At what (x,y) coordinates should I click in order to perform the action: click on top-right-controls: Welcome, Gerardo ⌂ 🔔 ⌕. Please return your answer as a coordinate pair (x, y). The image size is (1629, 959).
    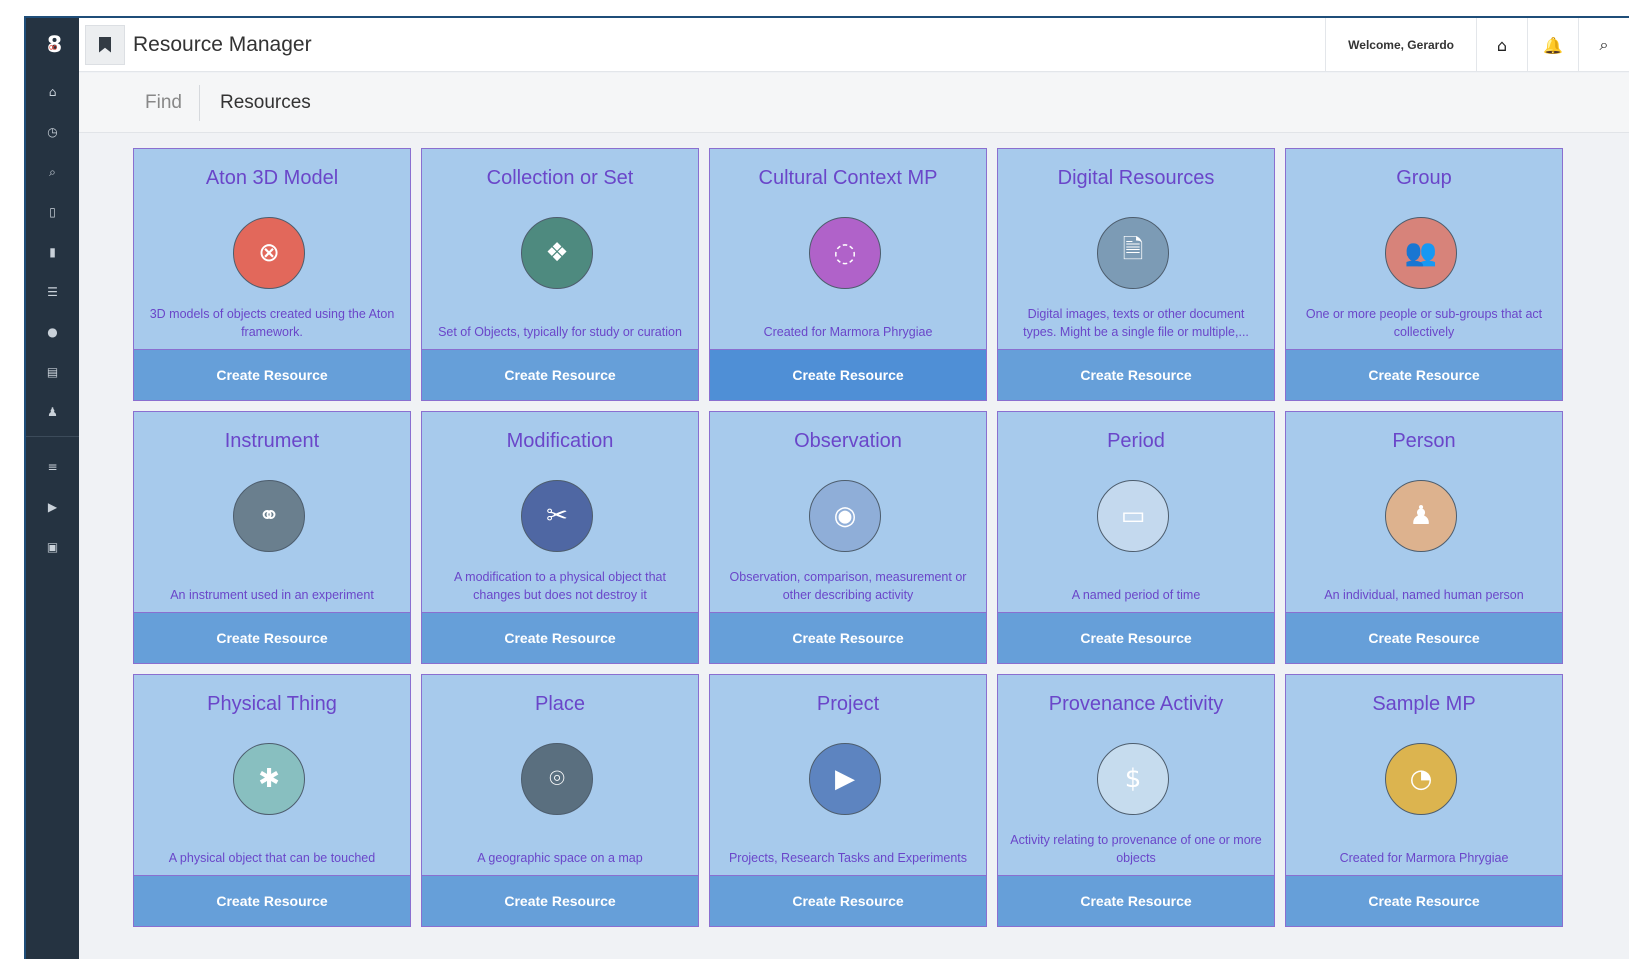
    Looking at the image, I should click on (1477, 45).